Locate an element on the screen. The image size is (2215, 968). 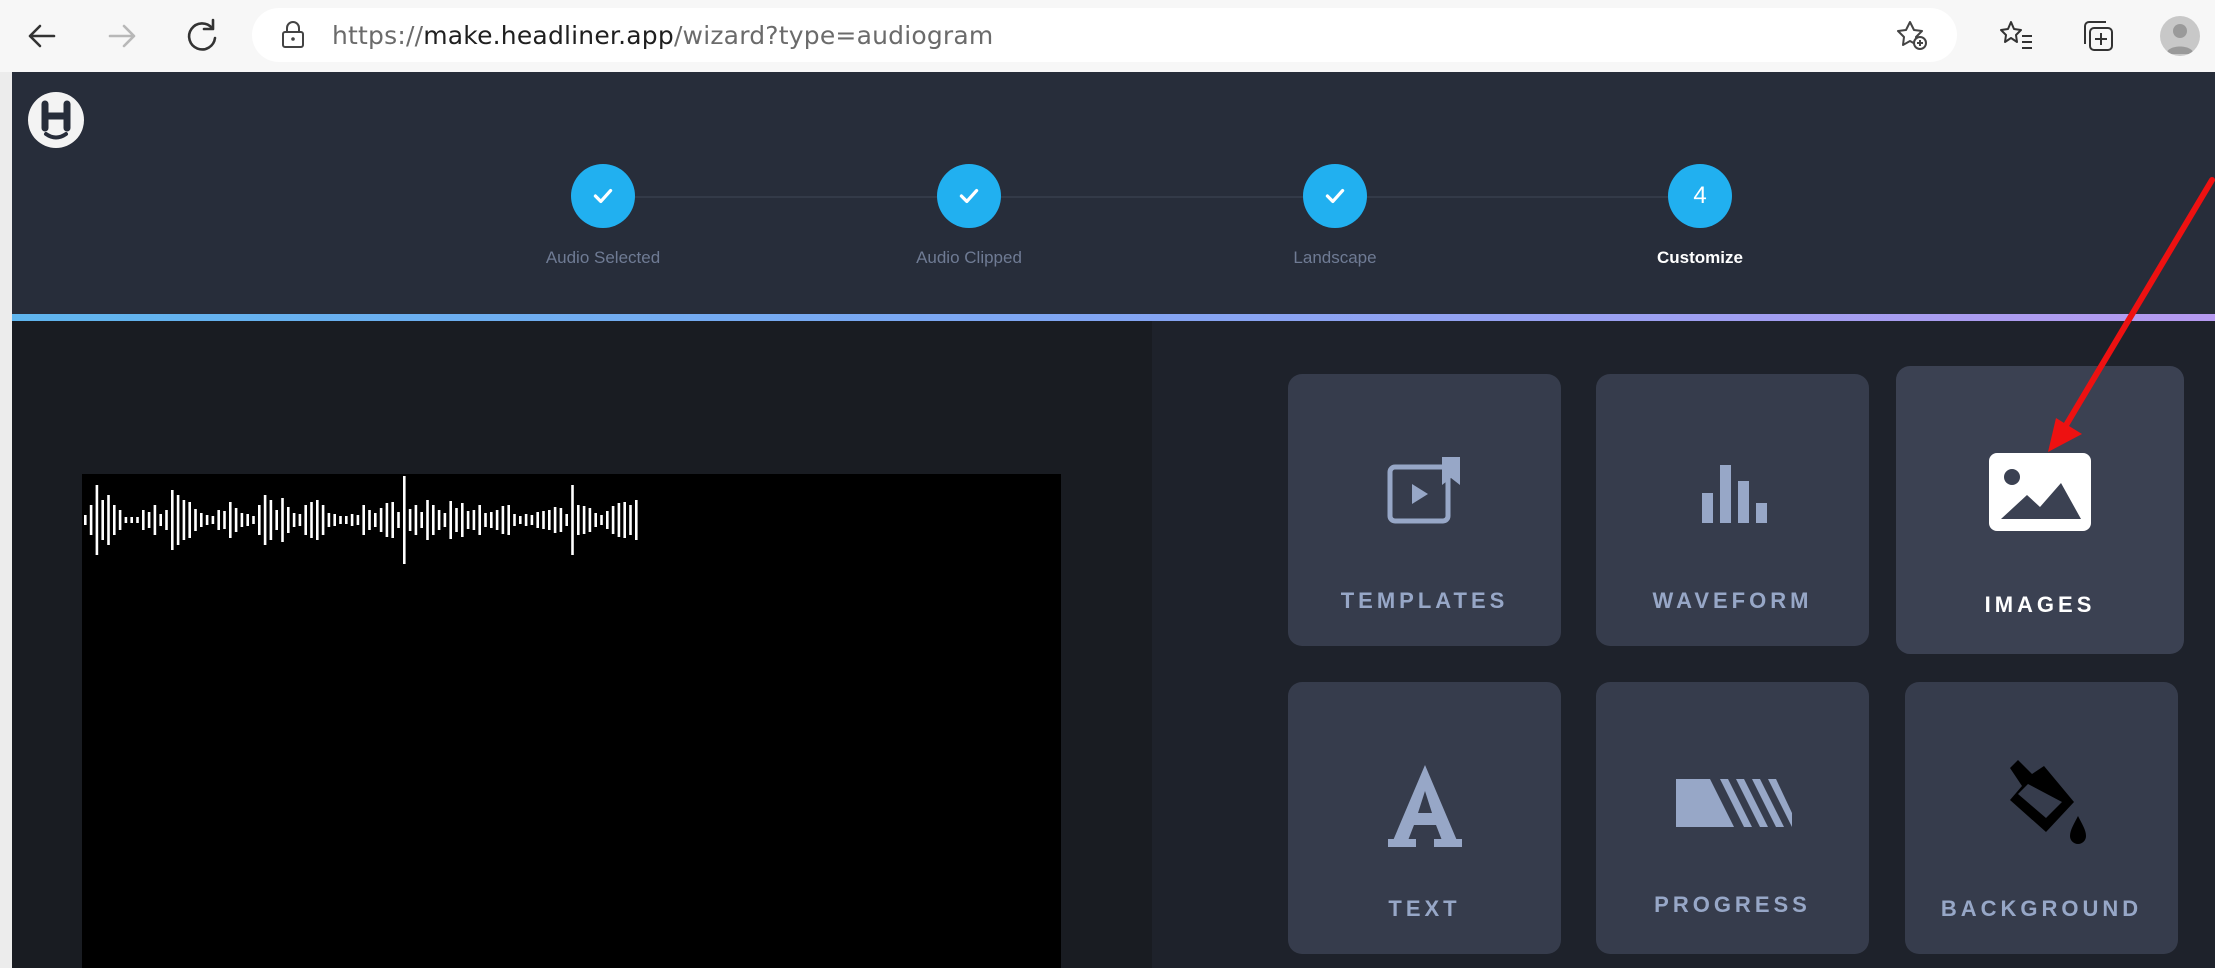
step-audio-clipped: Audio Clipped is located at coordinates (969, 216).